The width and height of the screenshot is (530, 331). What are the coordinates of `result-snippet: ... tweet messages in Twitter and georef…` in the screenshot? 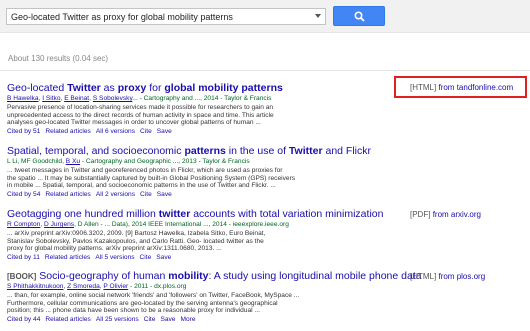 It's located at (151, 178).